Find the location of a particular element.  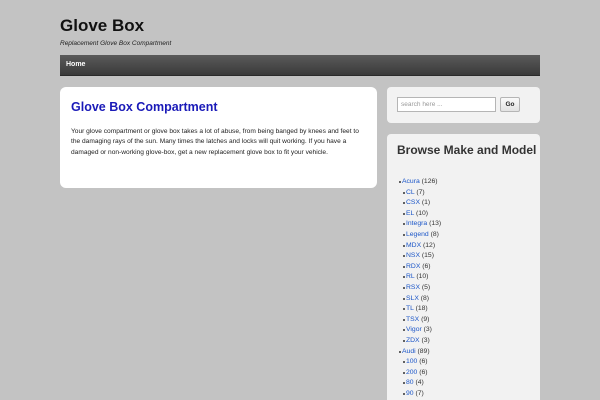

model-link: NSX is located at coordinates (413, 255).